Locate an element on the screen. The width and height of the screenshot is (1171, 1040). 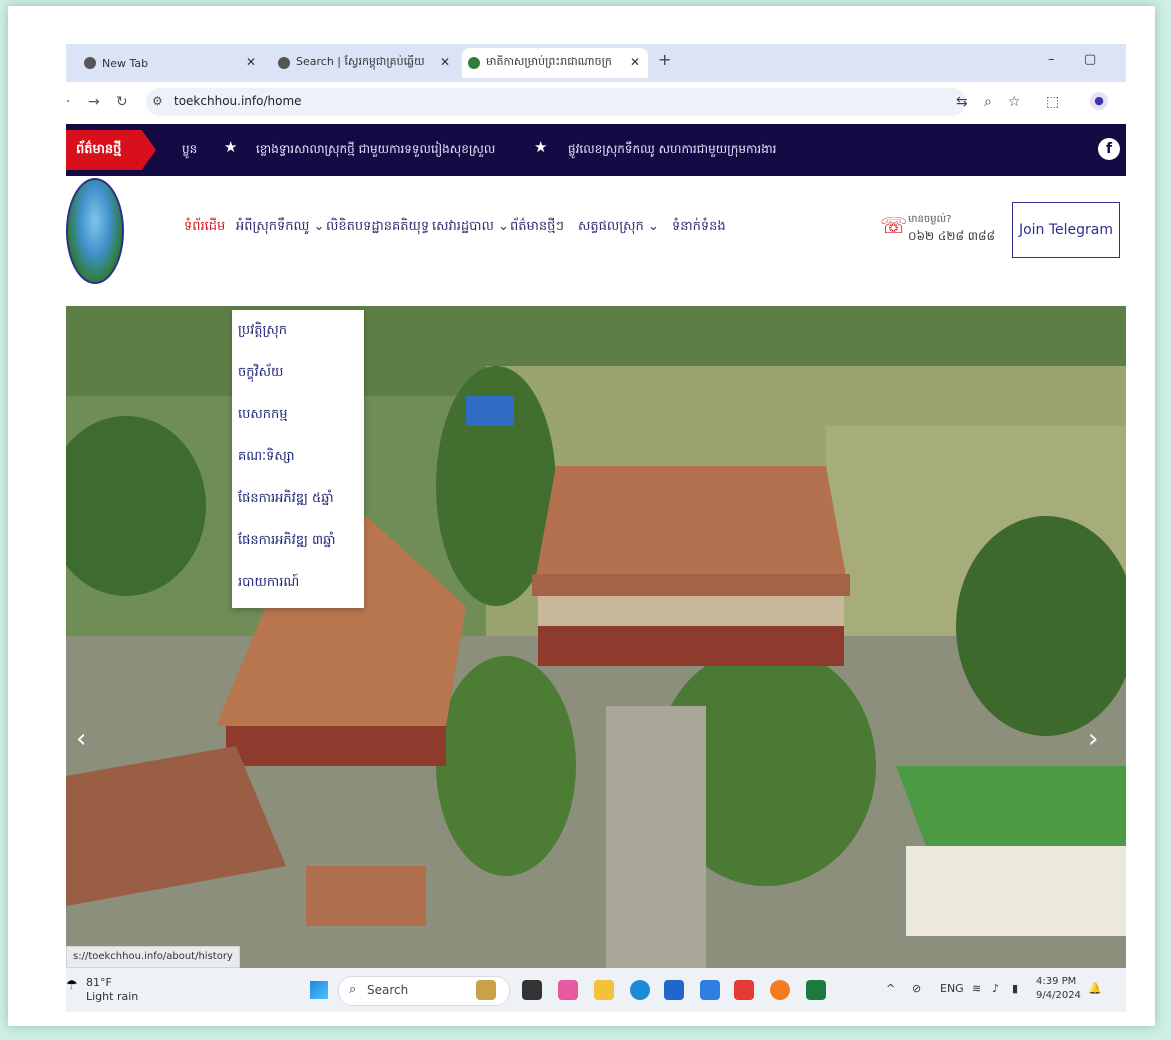
forward-icon: → is located at coordinates (94, 102).